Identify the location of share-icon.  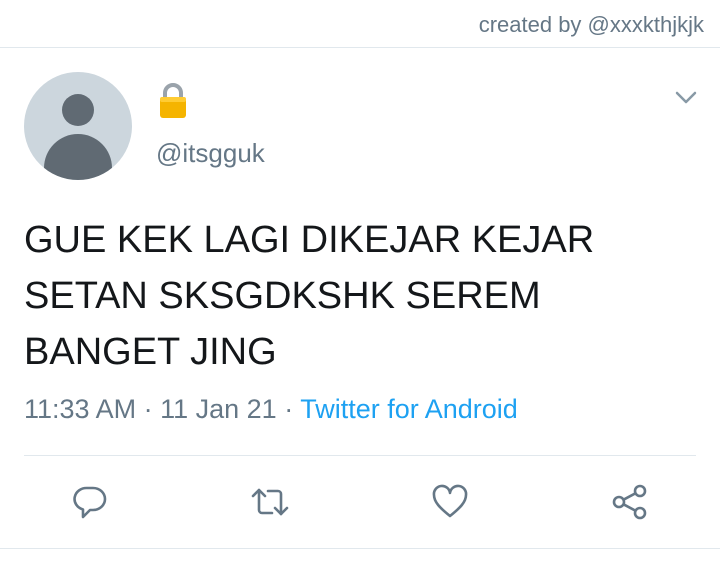
(630, 502).